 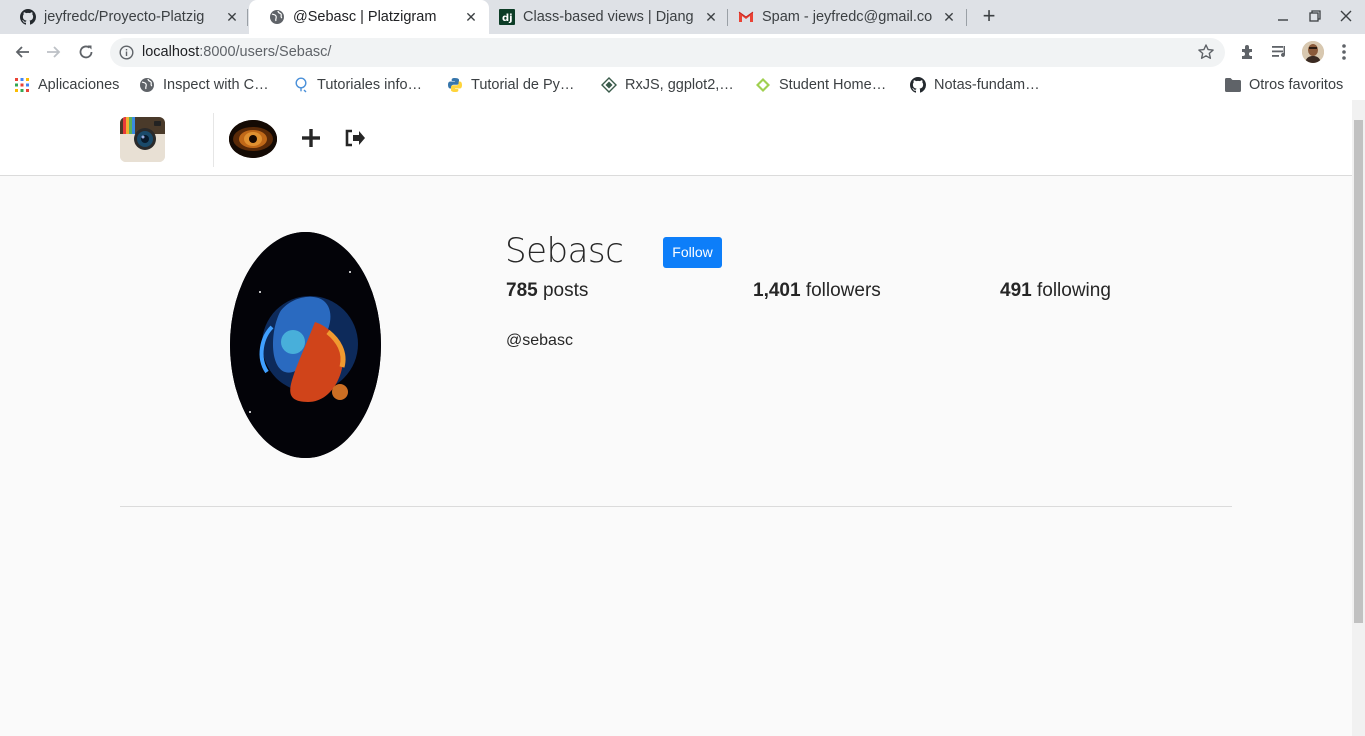 What do you see at coordinates (301, 85) in the screenshot?
I see `bulb-icon` at bounding box center [301, 85].